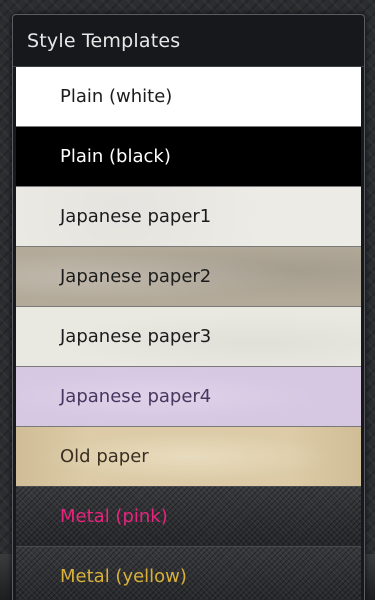 The image size is (375, 600). I want to click on template-label: Metal (yellow), so click(123, 576).